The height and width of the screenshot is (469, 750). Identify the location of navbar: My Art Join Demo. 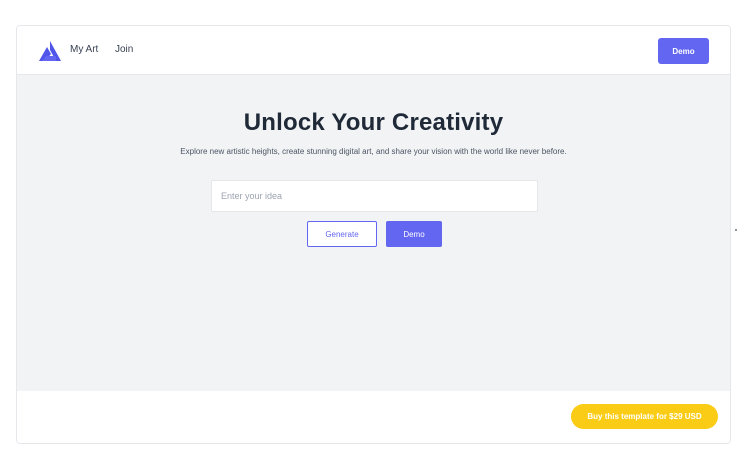
(373, 50).